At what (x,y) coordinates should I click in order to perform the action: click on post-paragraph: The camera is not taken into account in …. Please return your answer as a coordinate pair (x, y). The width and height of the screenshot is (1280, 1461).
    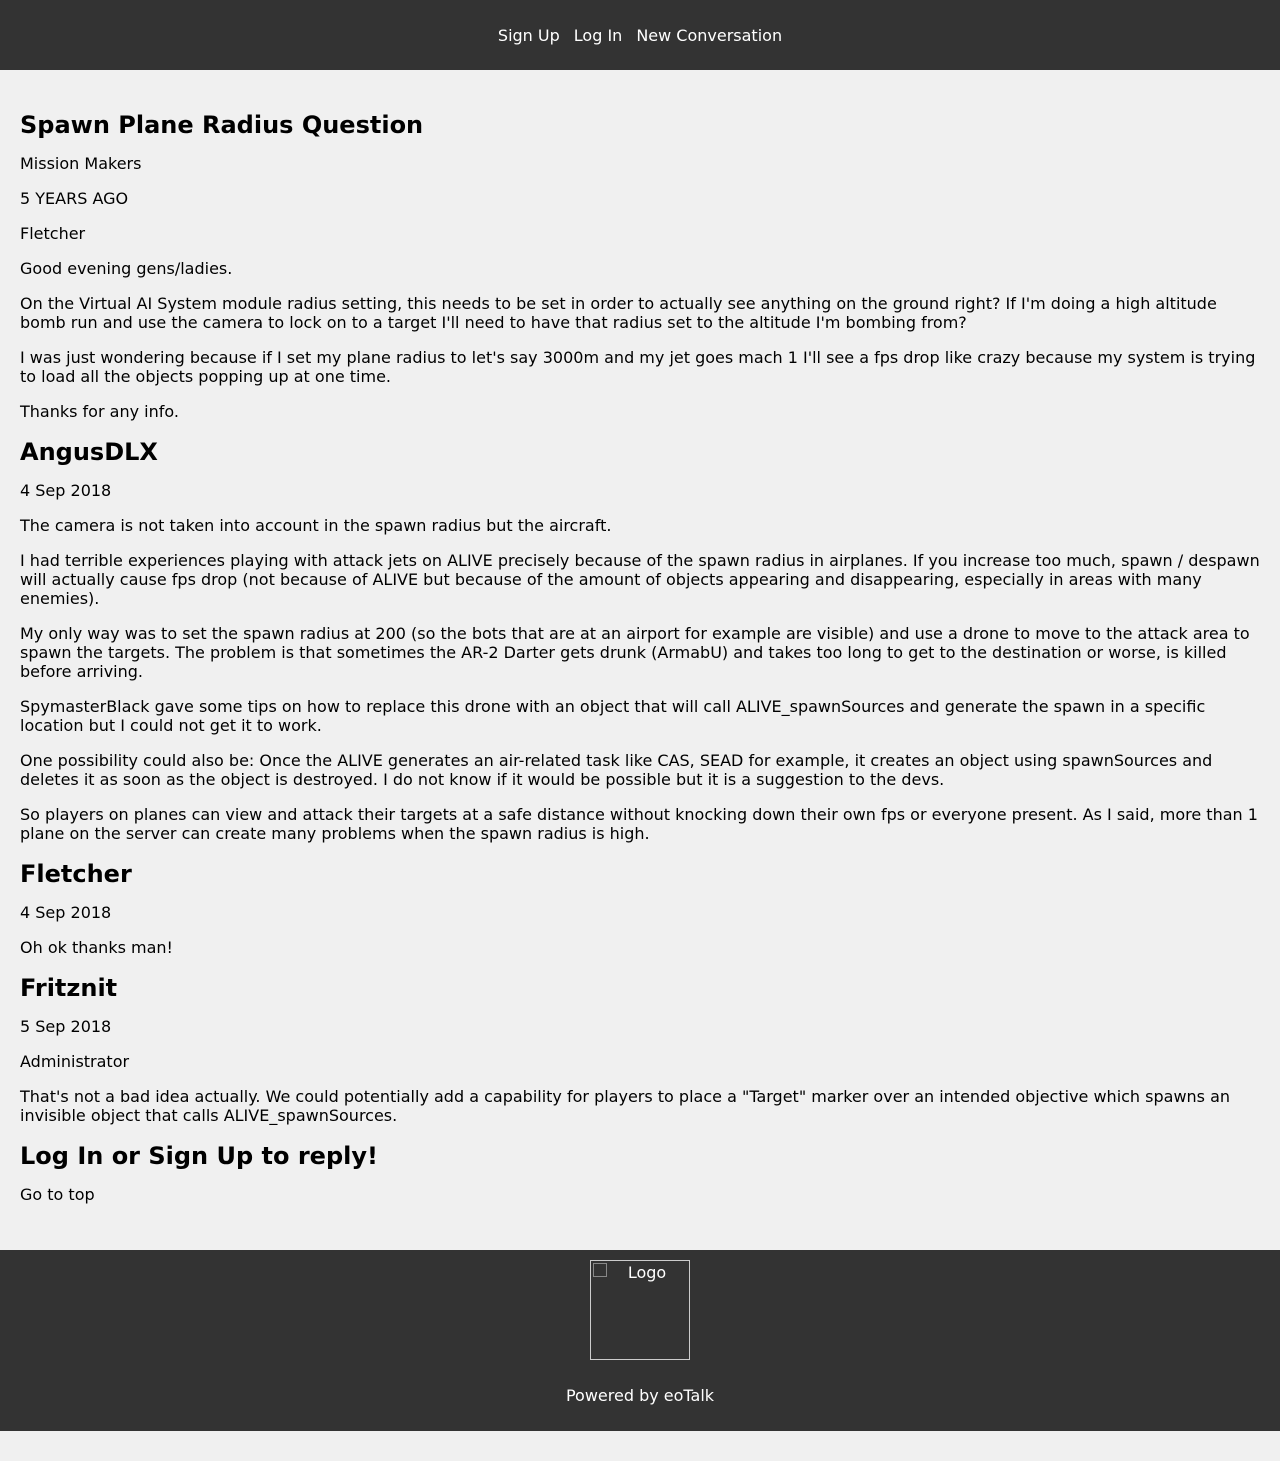
    Looking at the image, I should click on (316, 525).